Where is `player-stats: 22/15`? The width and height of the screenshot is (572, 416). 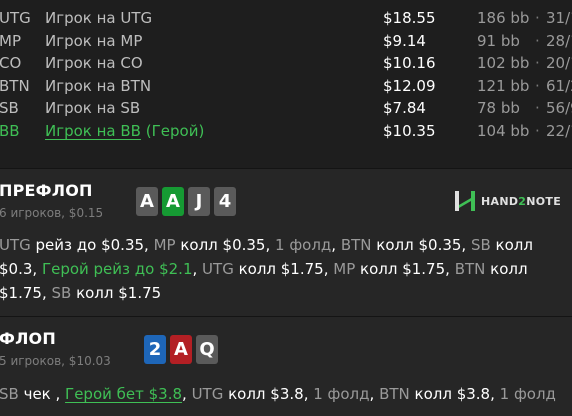
player-stats: 22/15 is located at coordinates (559, 131).